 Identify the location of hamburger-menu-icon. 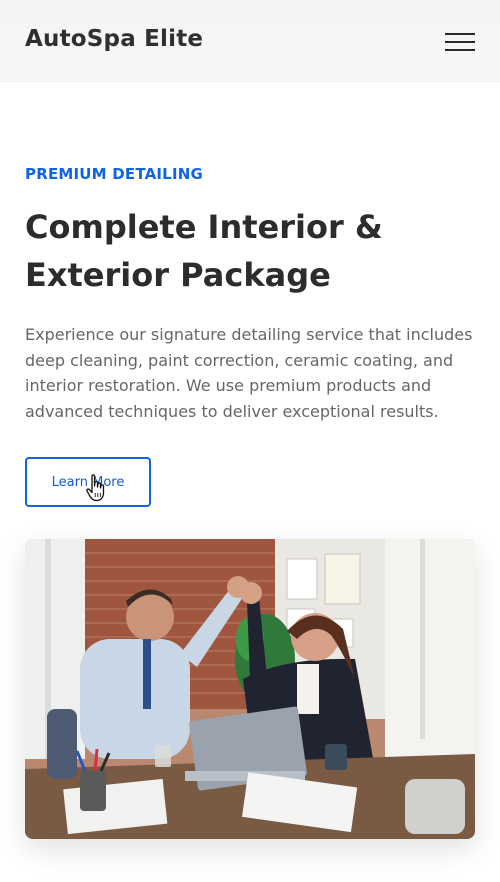
(460, 42).